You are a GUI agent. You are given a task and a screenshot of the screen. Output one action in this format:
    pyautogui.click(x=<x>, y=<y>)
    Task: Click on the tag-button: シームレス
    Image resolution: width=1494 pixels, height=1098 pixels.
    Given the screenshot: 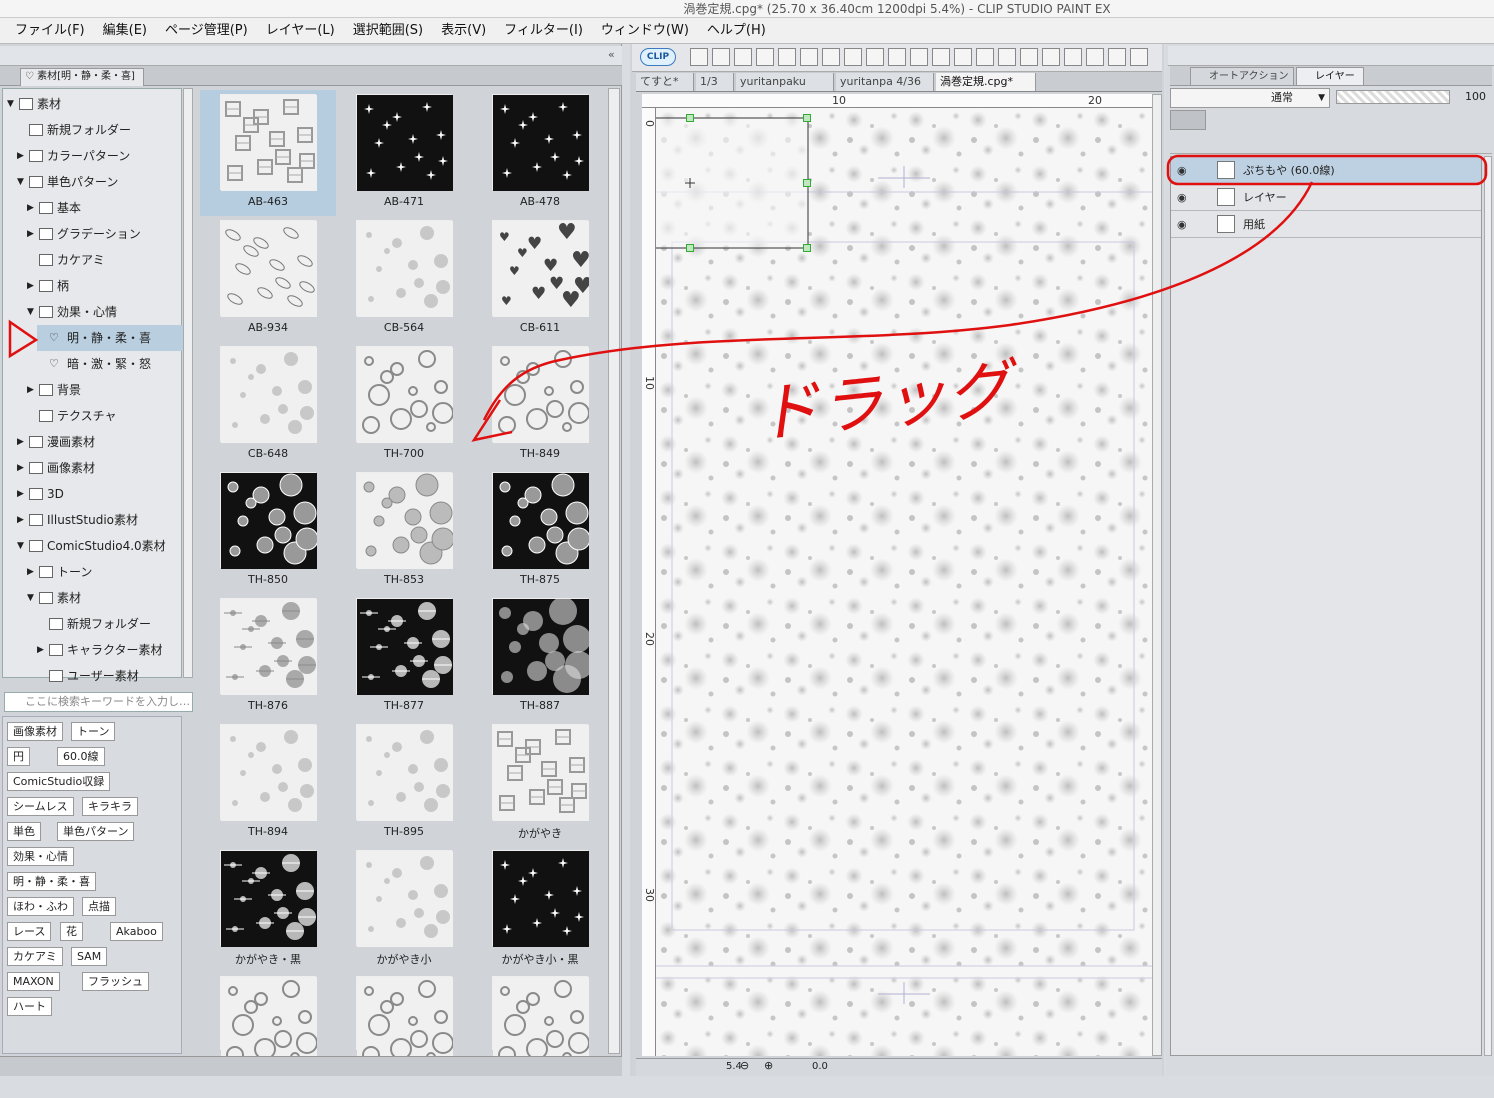 What is the action you would take?
    pyautogui.click(x=40, y=806)
    